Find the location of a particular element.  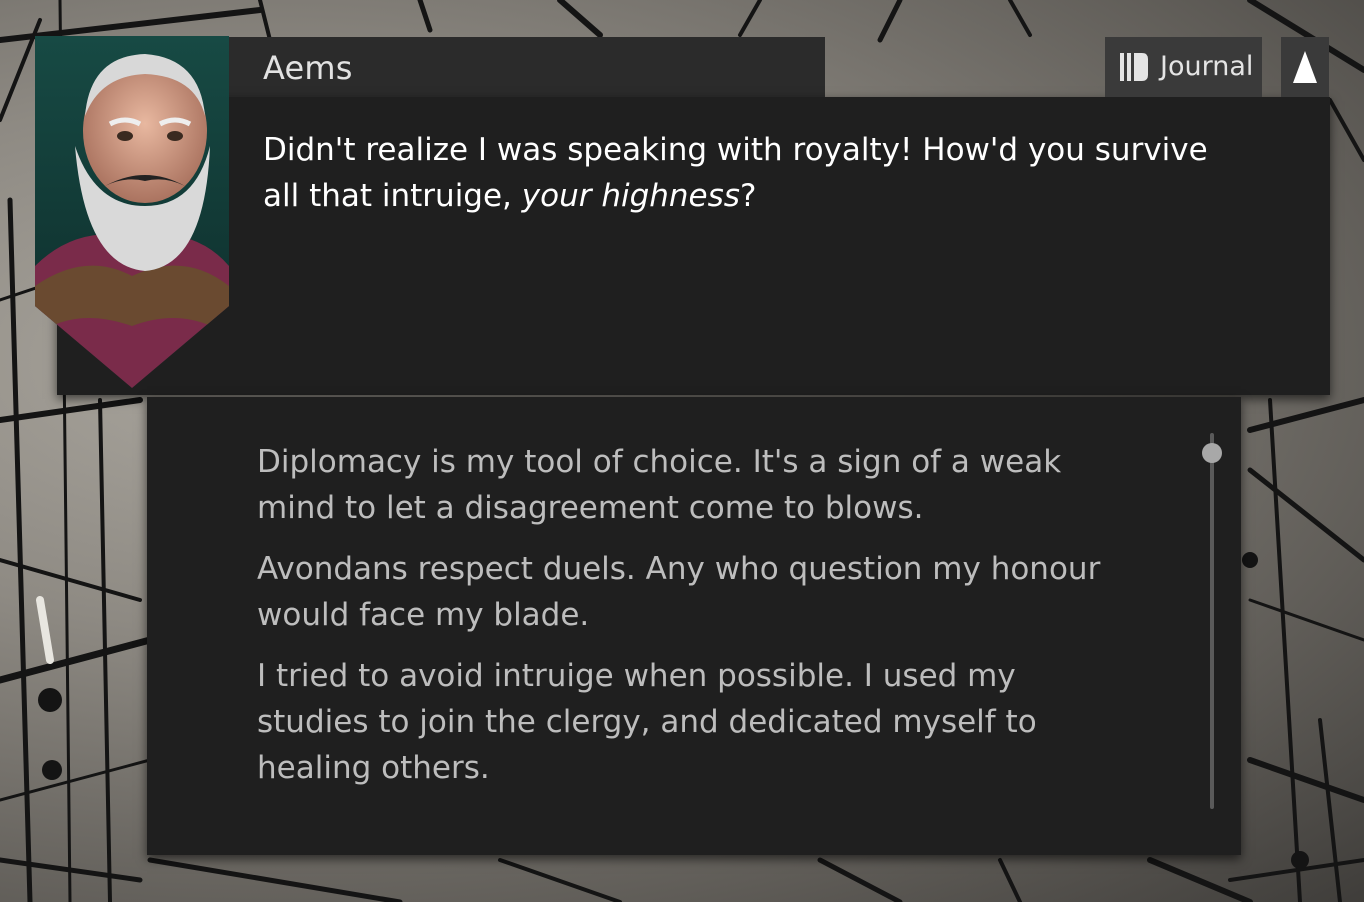

speaker-portrait is located at coordinates (132, 212).